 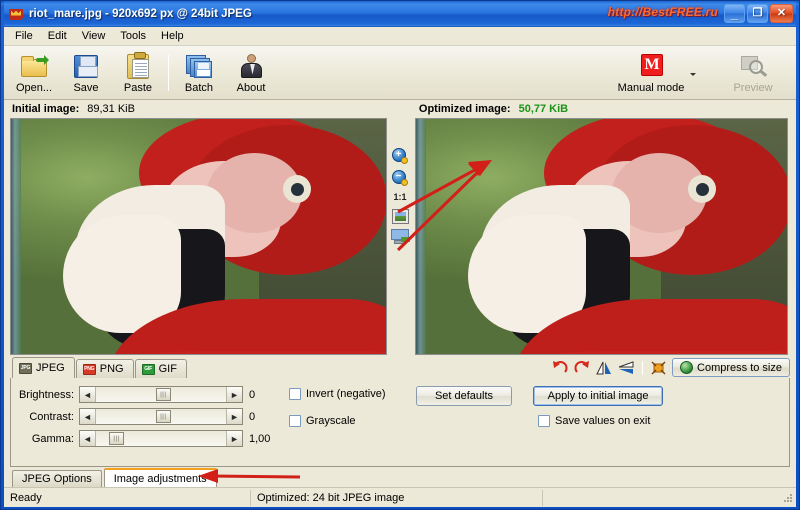 I want to click on open-folder-icon, so click(x=34, y=66).